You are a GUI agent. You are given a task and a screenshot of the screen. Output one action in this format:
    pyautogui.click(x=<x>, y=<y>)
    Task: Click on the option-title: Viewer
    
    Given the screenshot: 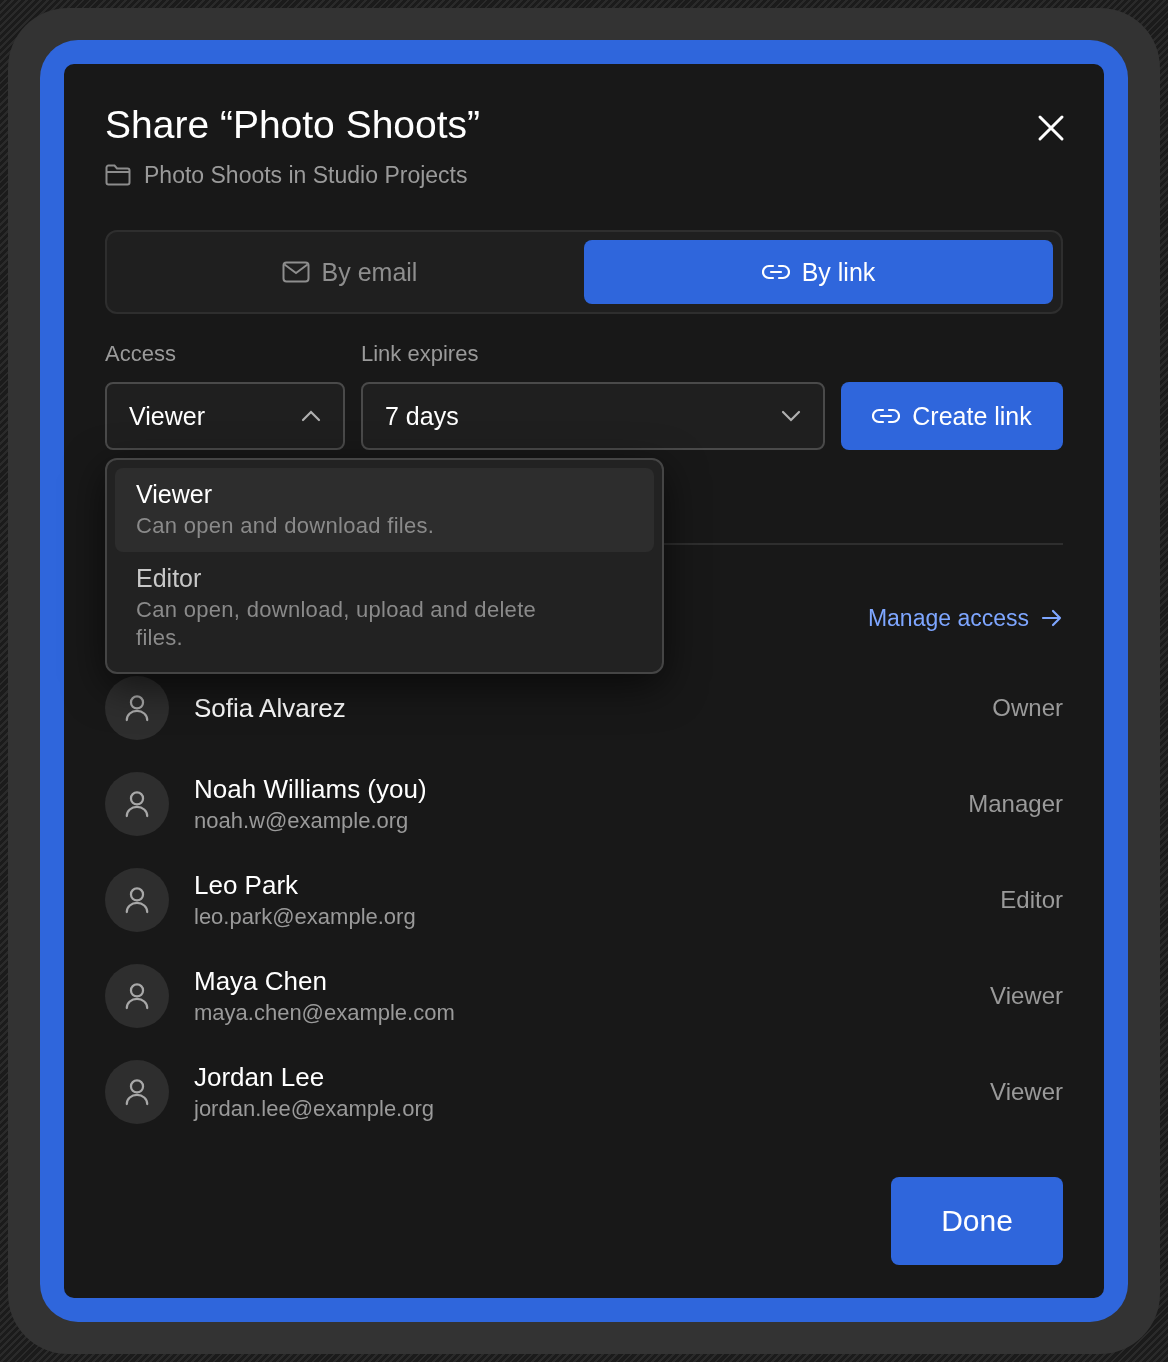 What is the action you would take?
    pyautogui.click(x=174, y=494)
    